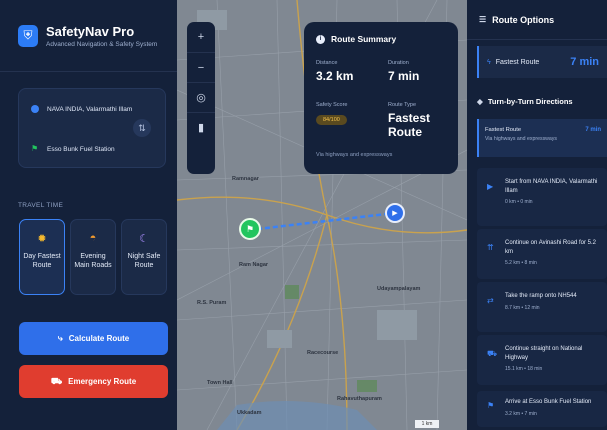  What do you see at coordinates (354, 155) in the screenshot?
I see `summary-note: Via highways and expressways` at bounding box center [354, 155].